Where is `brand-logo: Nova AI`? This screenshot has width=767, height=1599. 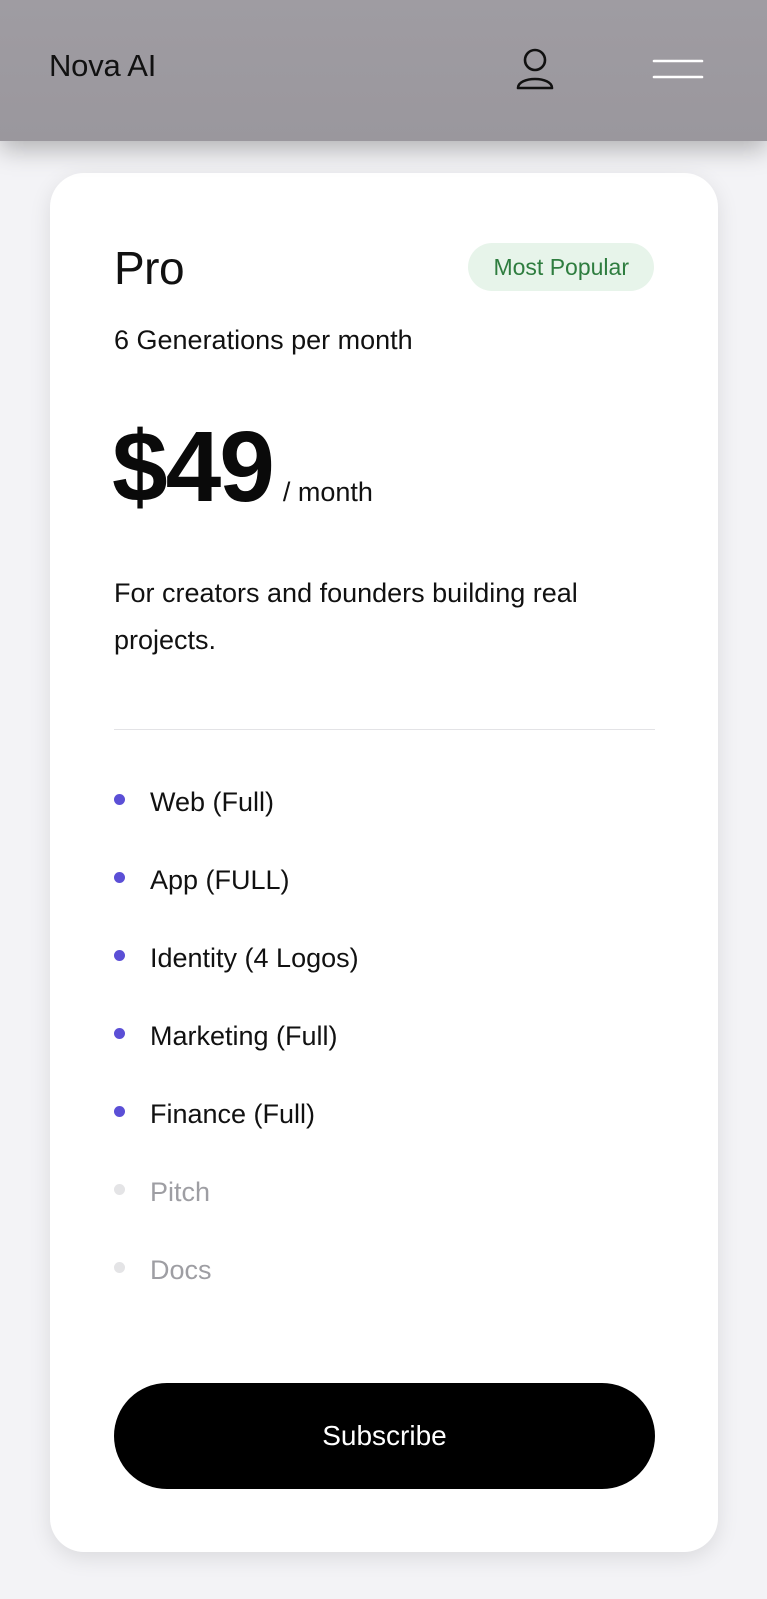
brand-logo: Nova AI is located at coordinates (102, 66).